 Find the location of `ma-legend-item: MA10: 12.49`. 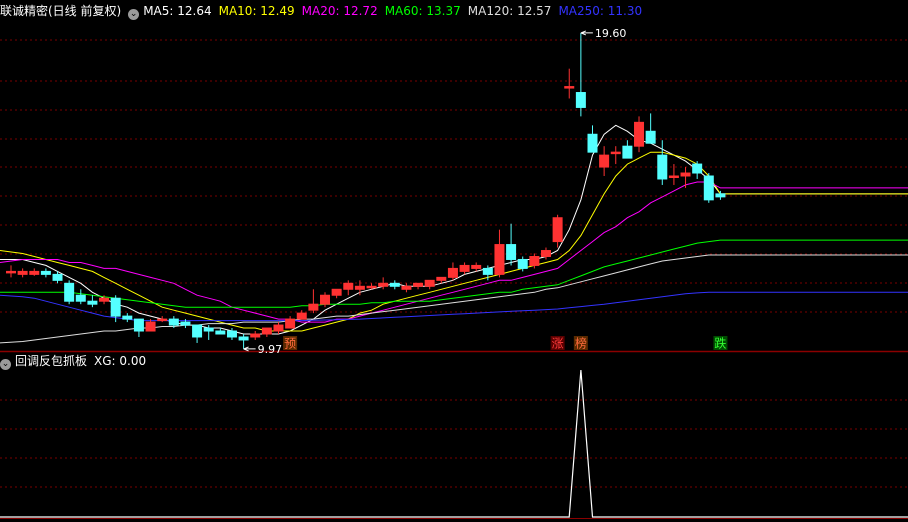

ma-legend-item: MA10: 12.49 is located at coordinates (256, 11).